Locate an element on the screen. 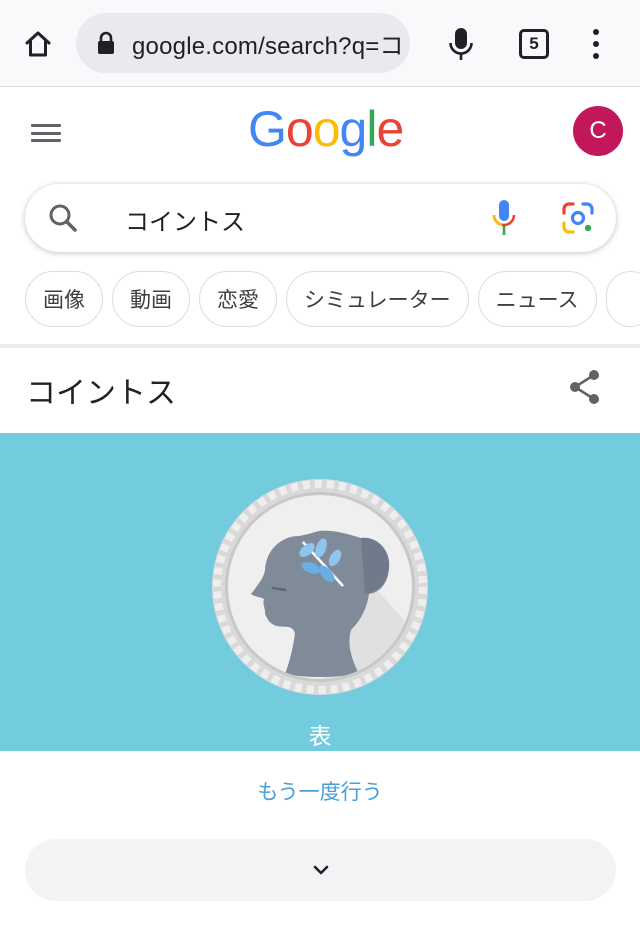 The width and height of the screenshot is (640, 929). logo-letter: g is located at coordinates (353, 129).